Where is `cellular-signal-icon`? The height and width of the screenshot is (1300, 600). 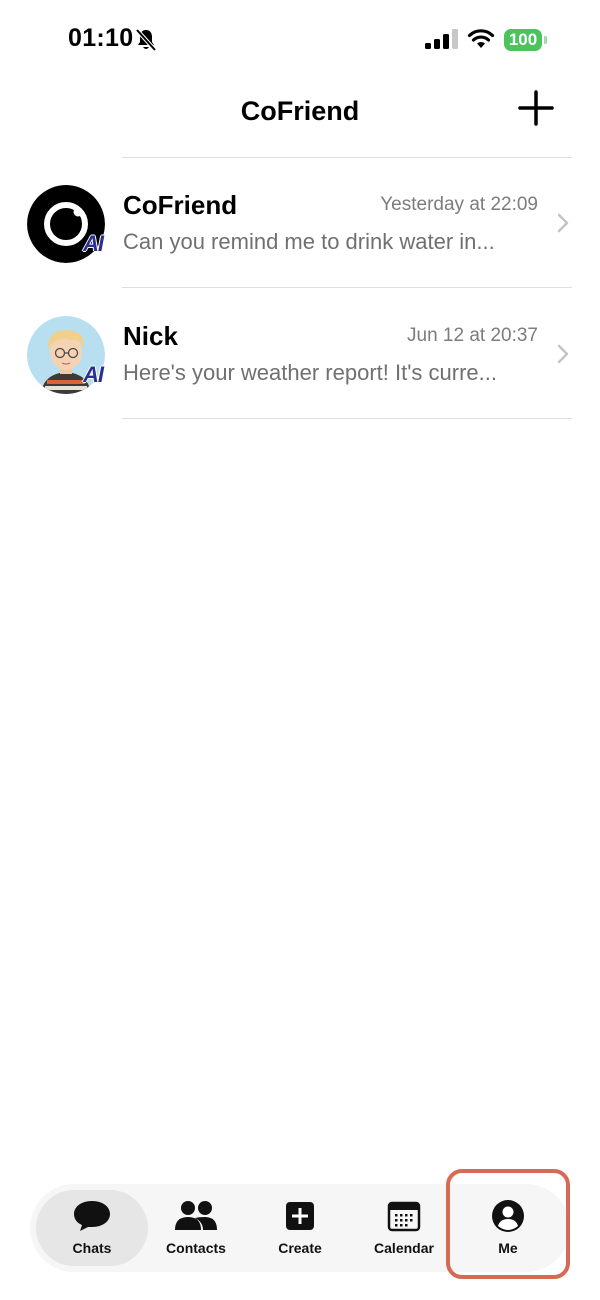 cellular-signal-icon is located at coordinates (441, 39).